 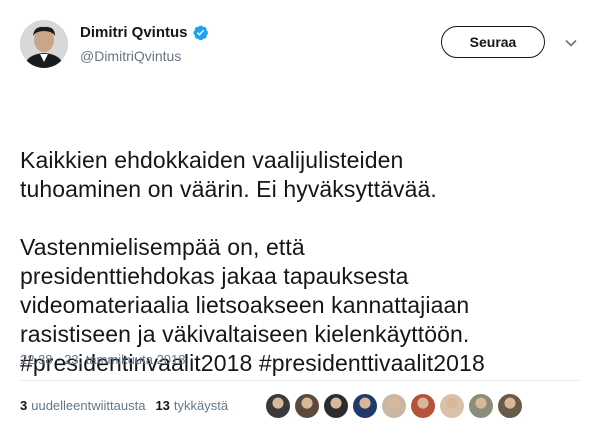 What do you see at coordinates (300, 380) in the screenshot?
I see `divider` at bounding box center [300, 380].